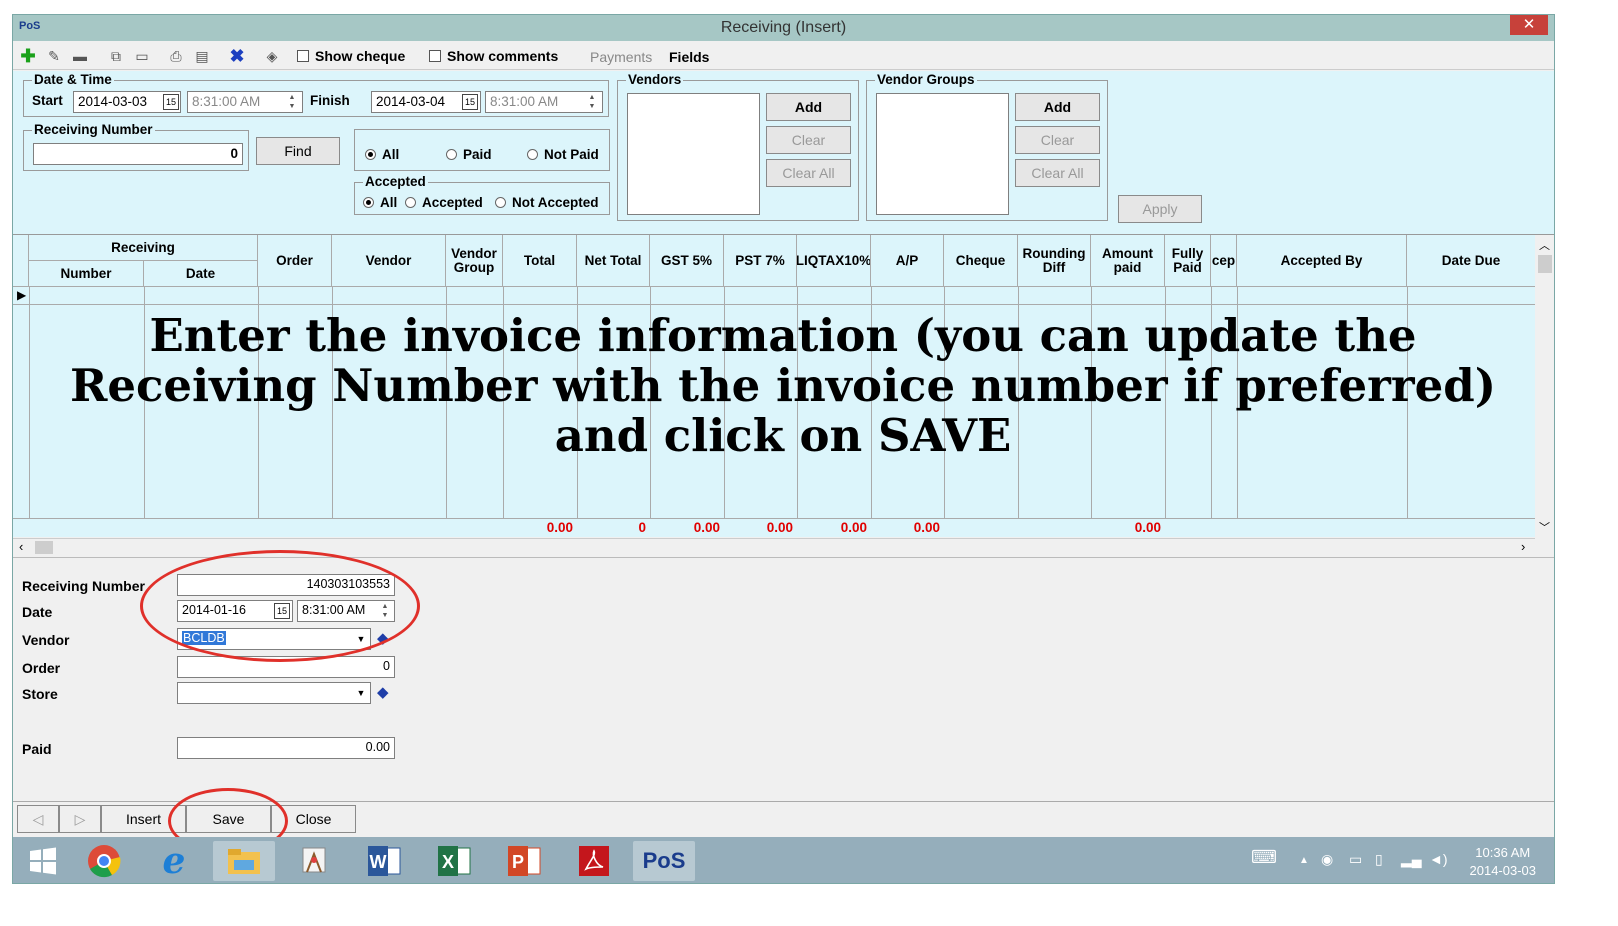 This screenshot has height=926, width=1618. Describe the element at coordinates (706, 527) in the screenshot. I see `gst-sum: 0.00` at that location.